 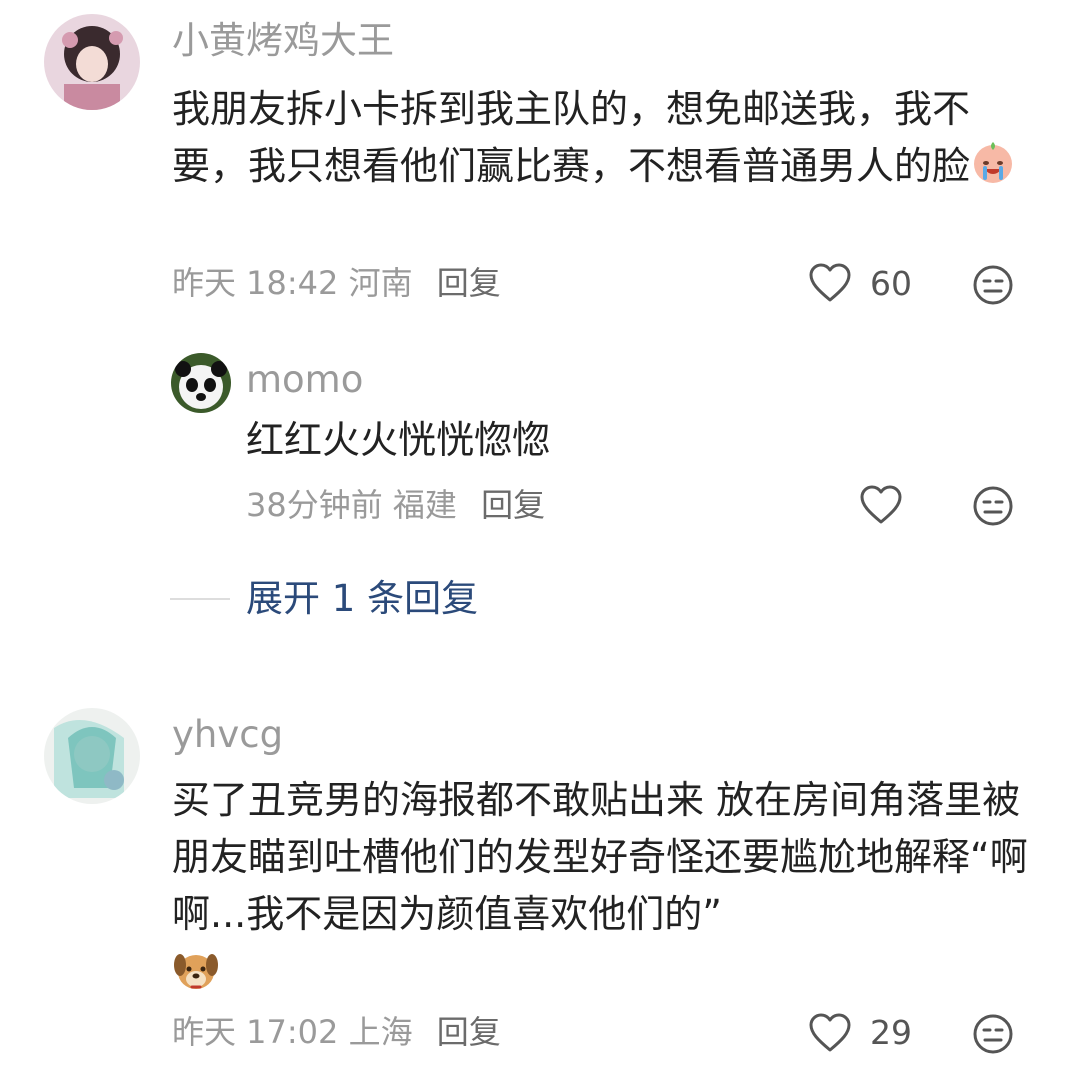 What do you see at coordinates (398, 440) in the screenshot?
I see `reply-text: 红红火火恍恍惚惚` at bounding box center [398, 440].